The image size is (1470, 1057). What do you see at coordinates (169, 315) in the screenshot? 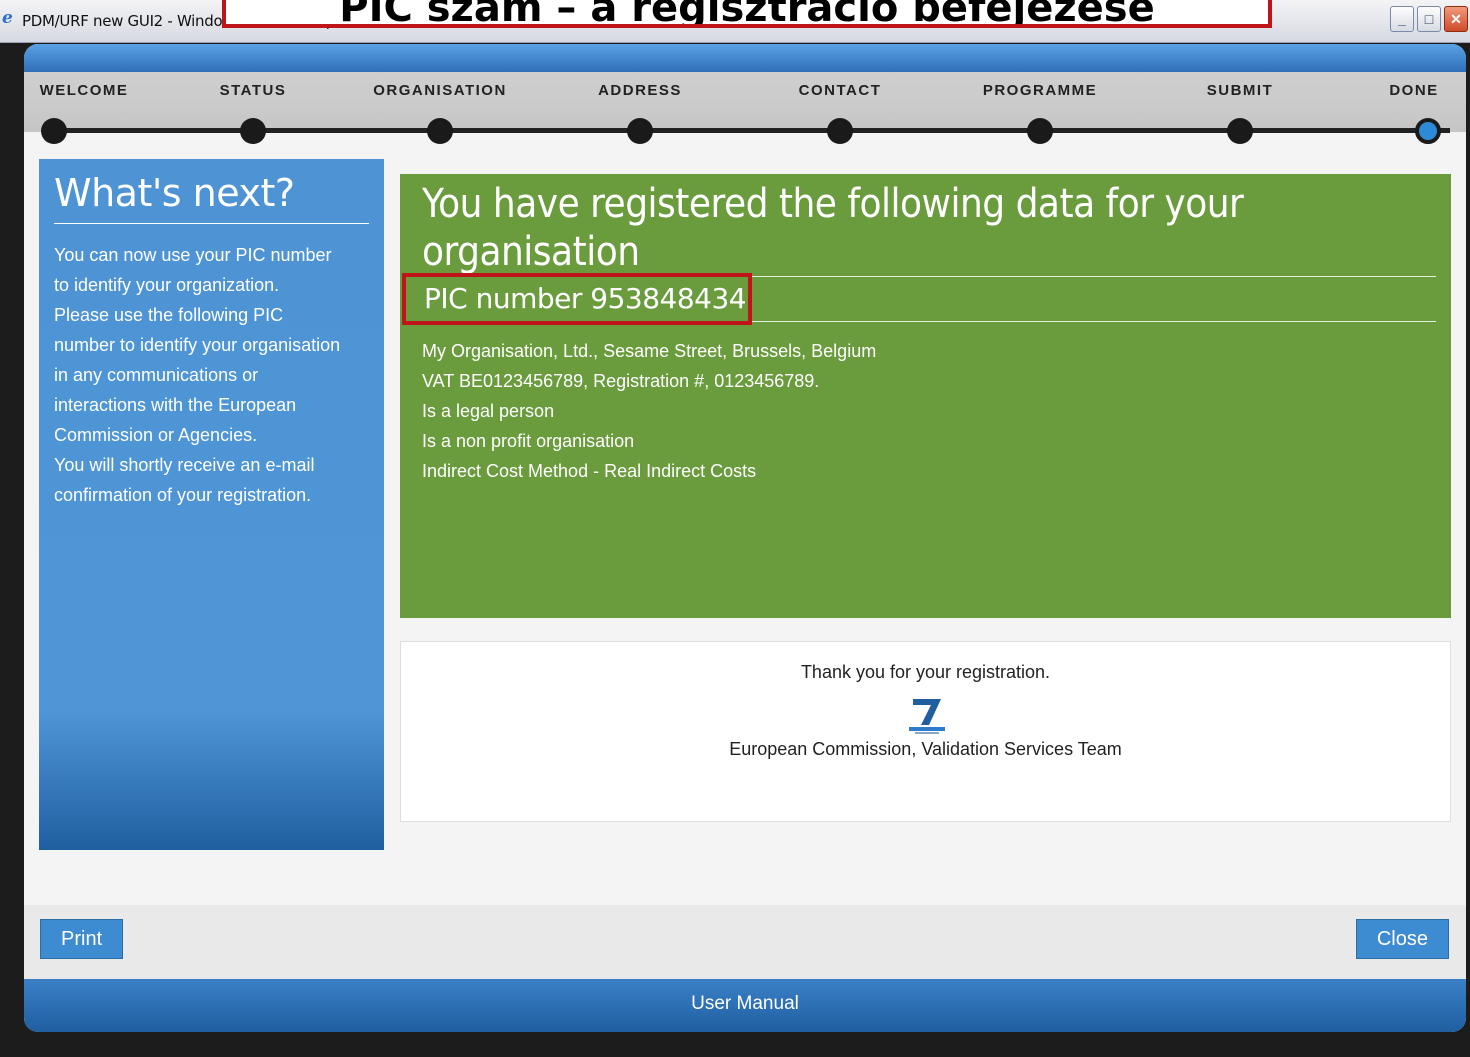
I see `whats-next-line: Please use the following PIC` at bounding box center [169, 315].